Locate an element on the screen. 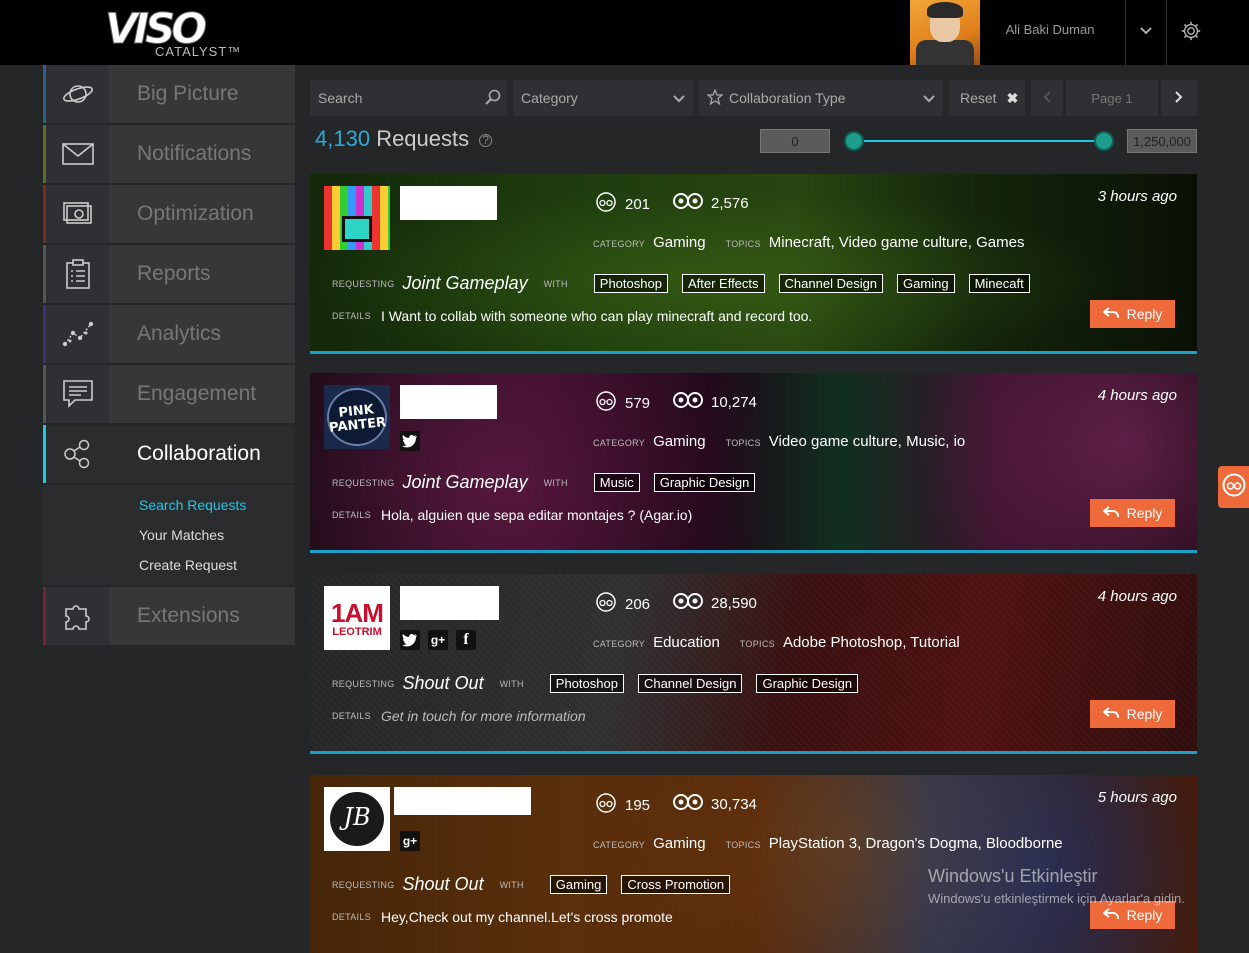 Image resolution: width=1249 pixels, height=953 pixels. next-page-button is located at coordinates (1179, 98).